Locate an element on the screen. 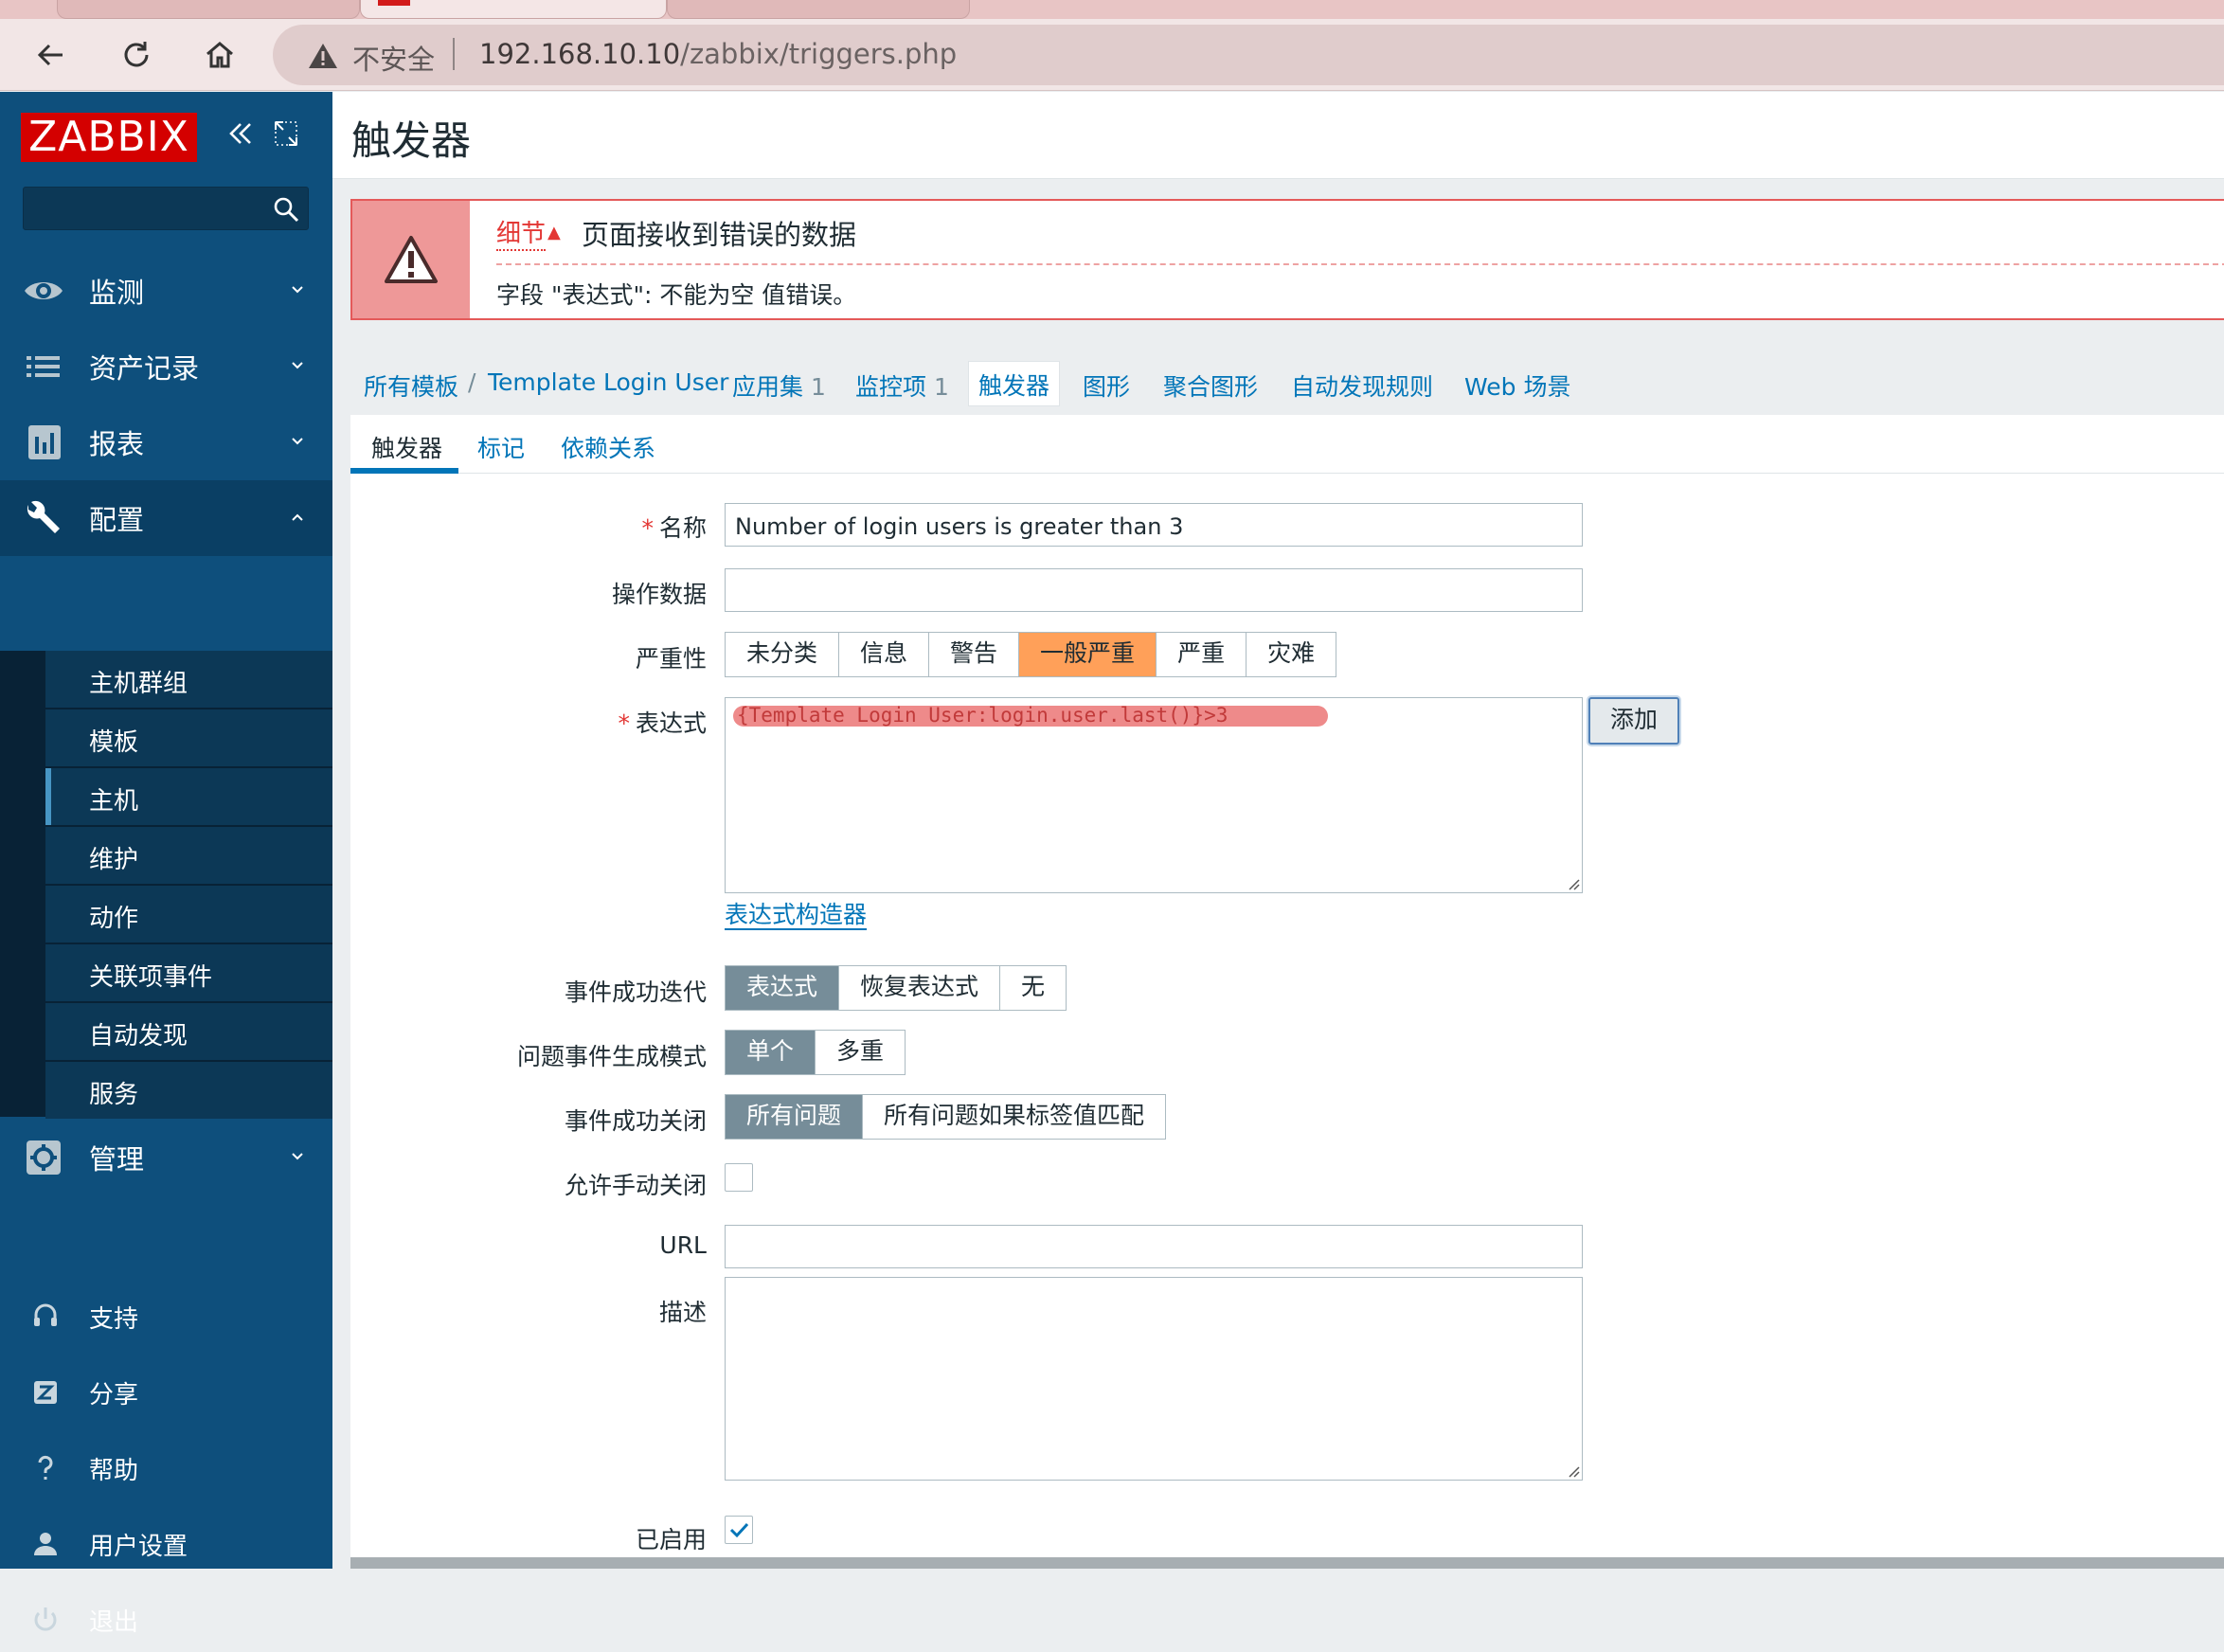 This screenshot has width=2224, height=1652. submenu-label: 动作 is located at coordinates (114, 919).